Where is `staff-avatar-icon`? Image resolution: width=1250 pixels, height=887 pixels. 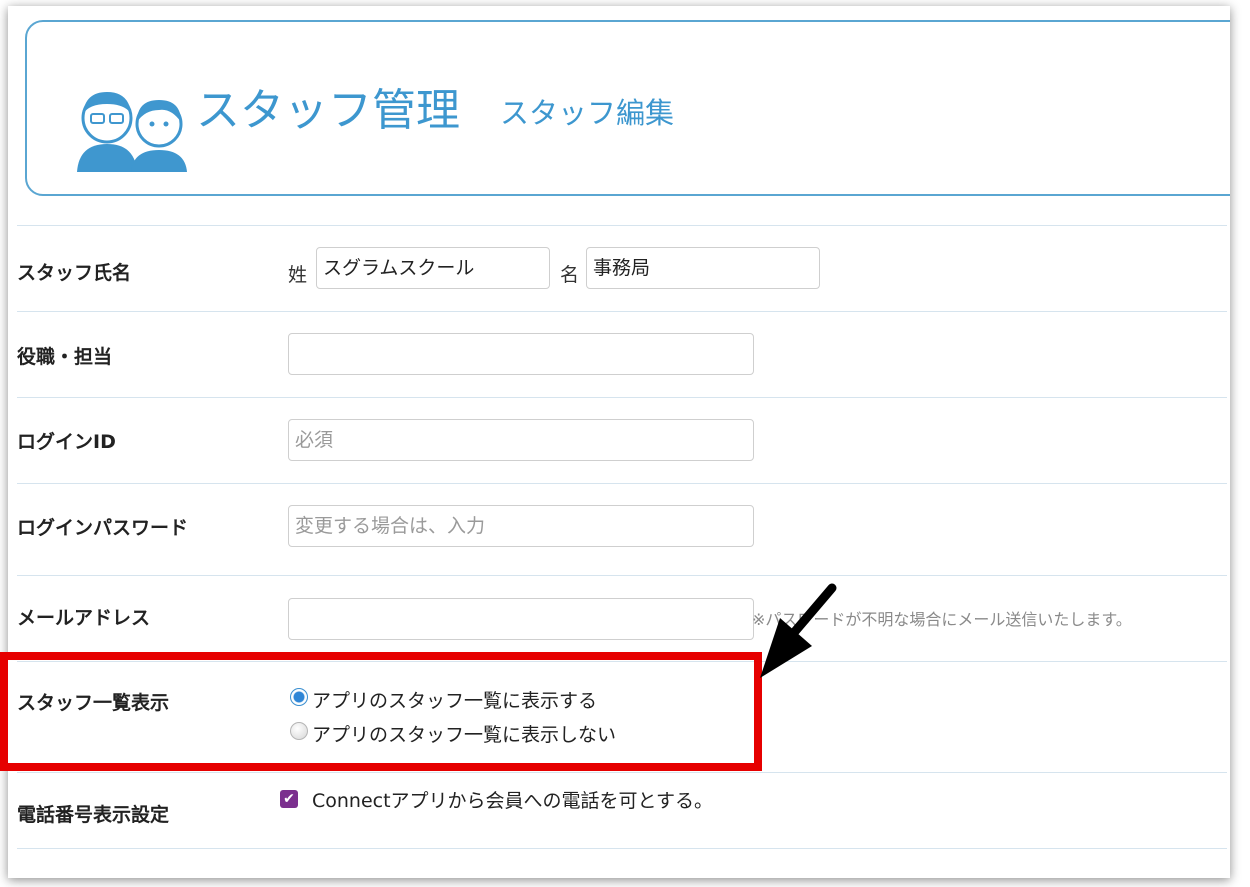
staff-avatar-icon is located at coordinates (132, 132).